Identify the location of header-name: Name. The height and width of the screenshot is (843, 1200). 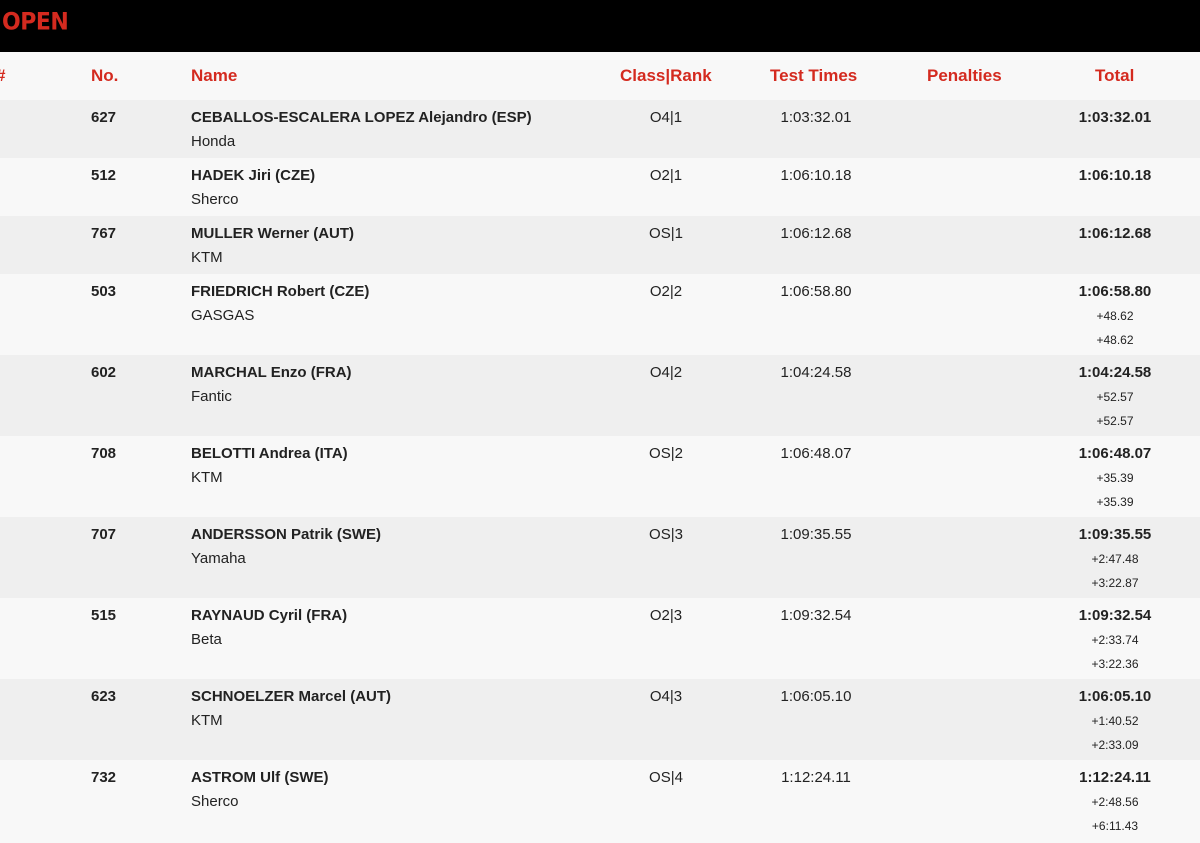
(214, 76).